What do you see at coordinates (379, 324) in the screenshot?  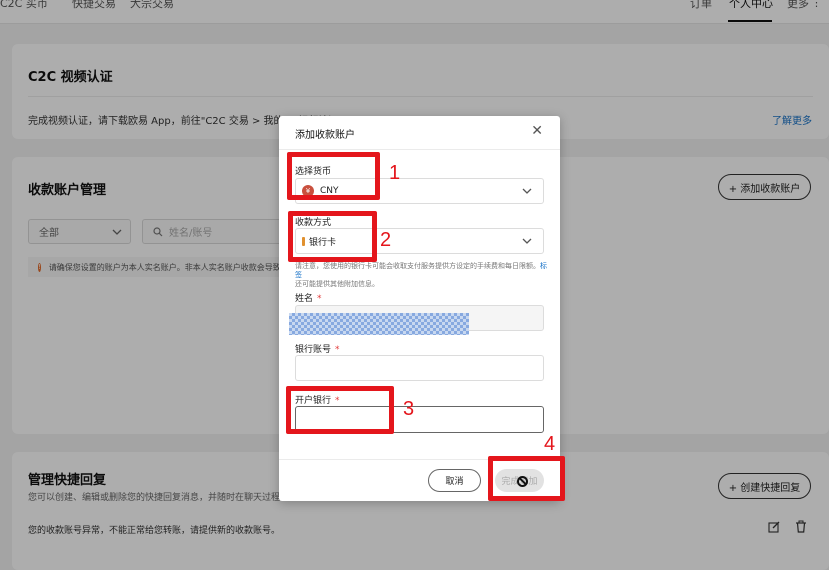 I see `redacted-name-mosaic` at bounding box center [379, 324].